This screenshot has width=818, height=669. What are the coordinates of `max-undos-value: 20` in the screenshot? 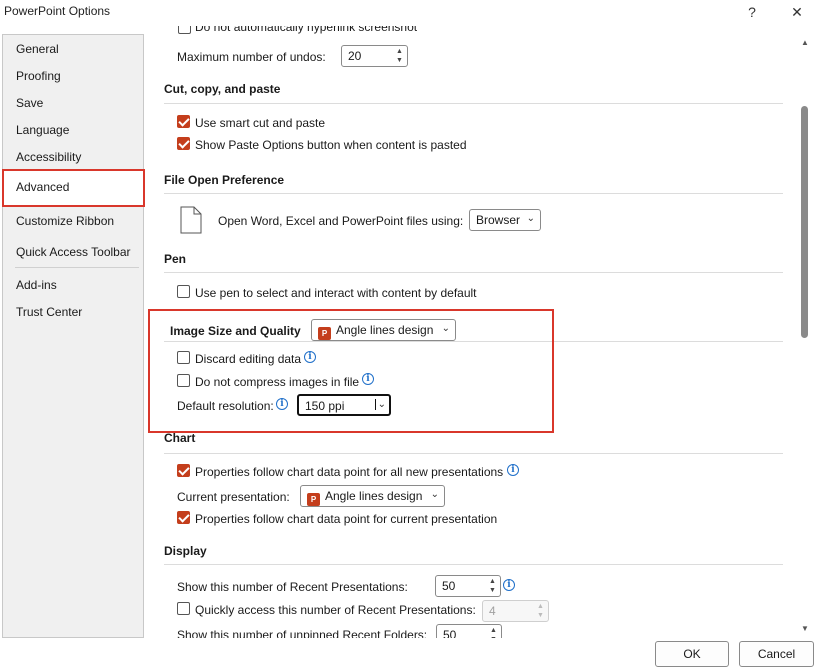 It's located at (355, 56).